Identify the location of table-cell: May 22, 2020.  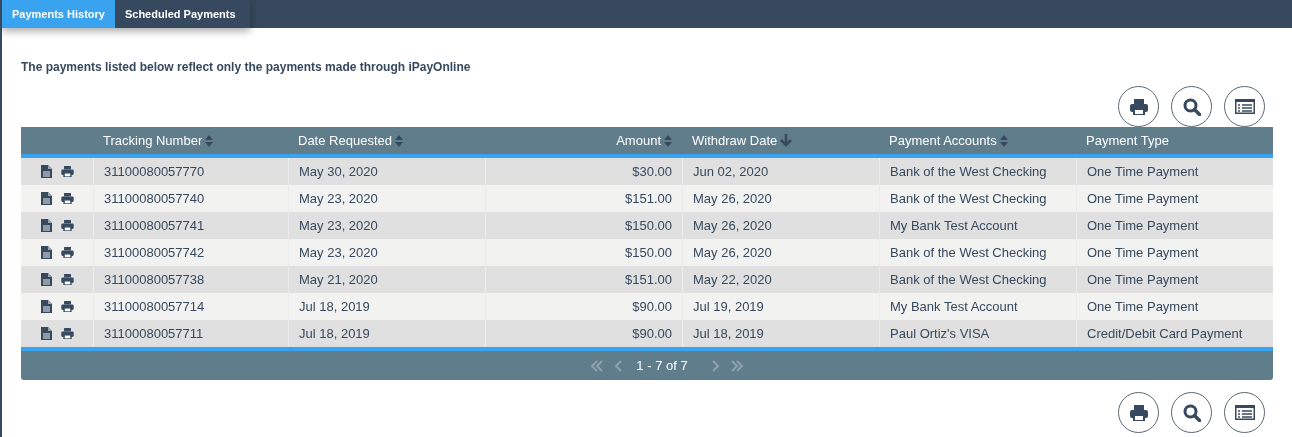
(732, 279).